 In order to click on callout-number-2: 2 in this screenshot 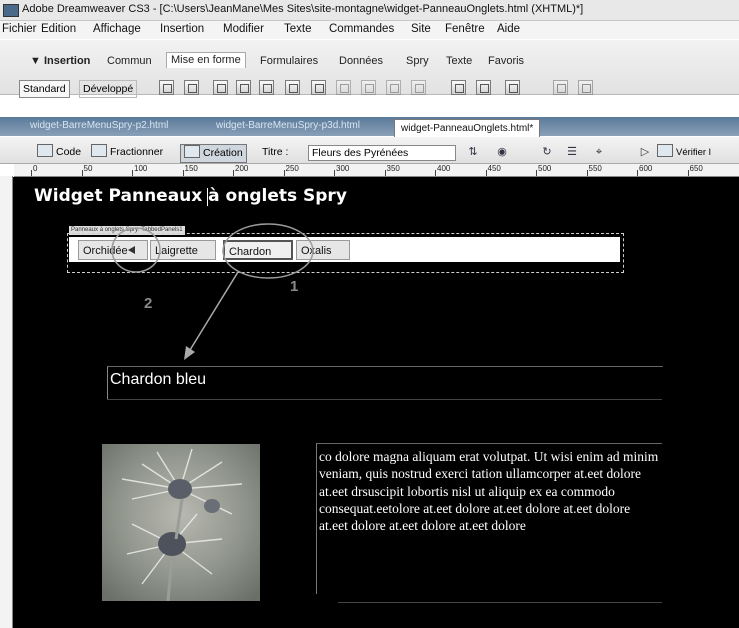, I will do `click(148, 303)`.